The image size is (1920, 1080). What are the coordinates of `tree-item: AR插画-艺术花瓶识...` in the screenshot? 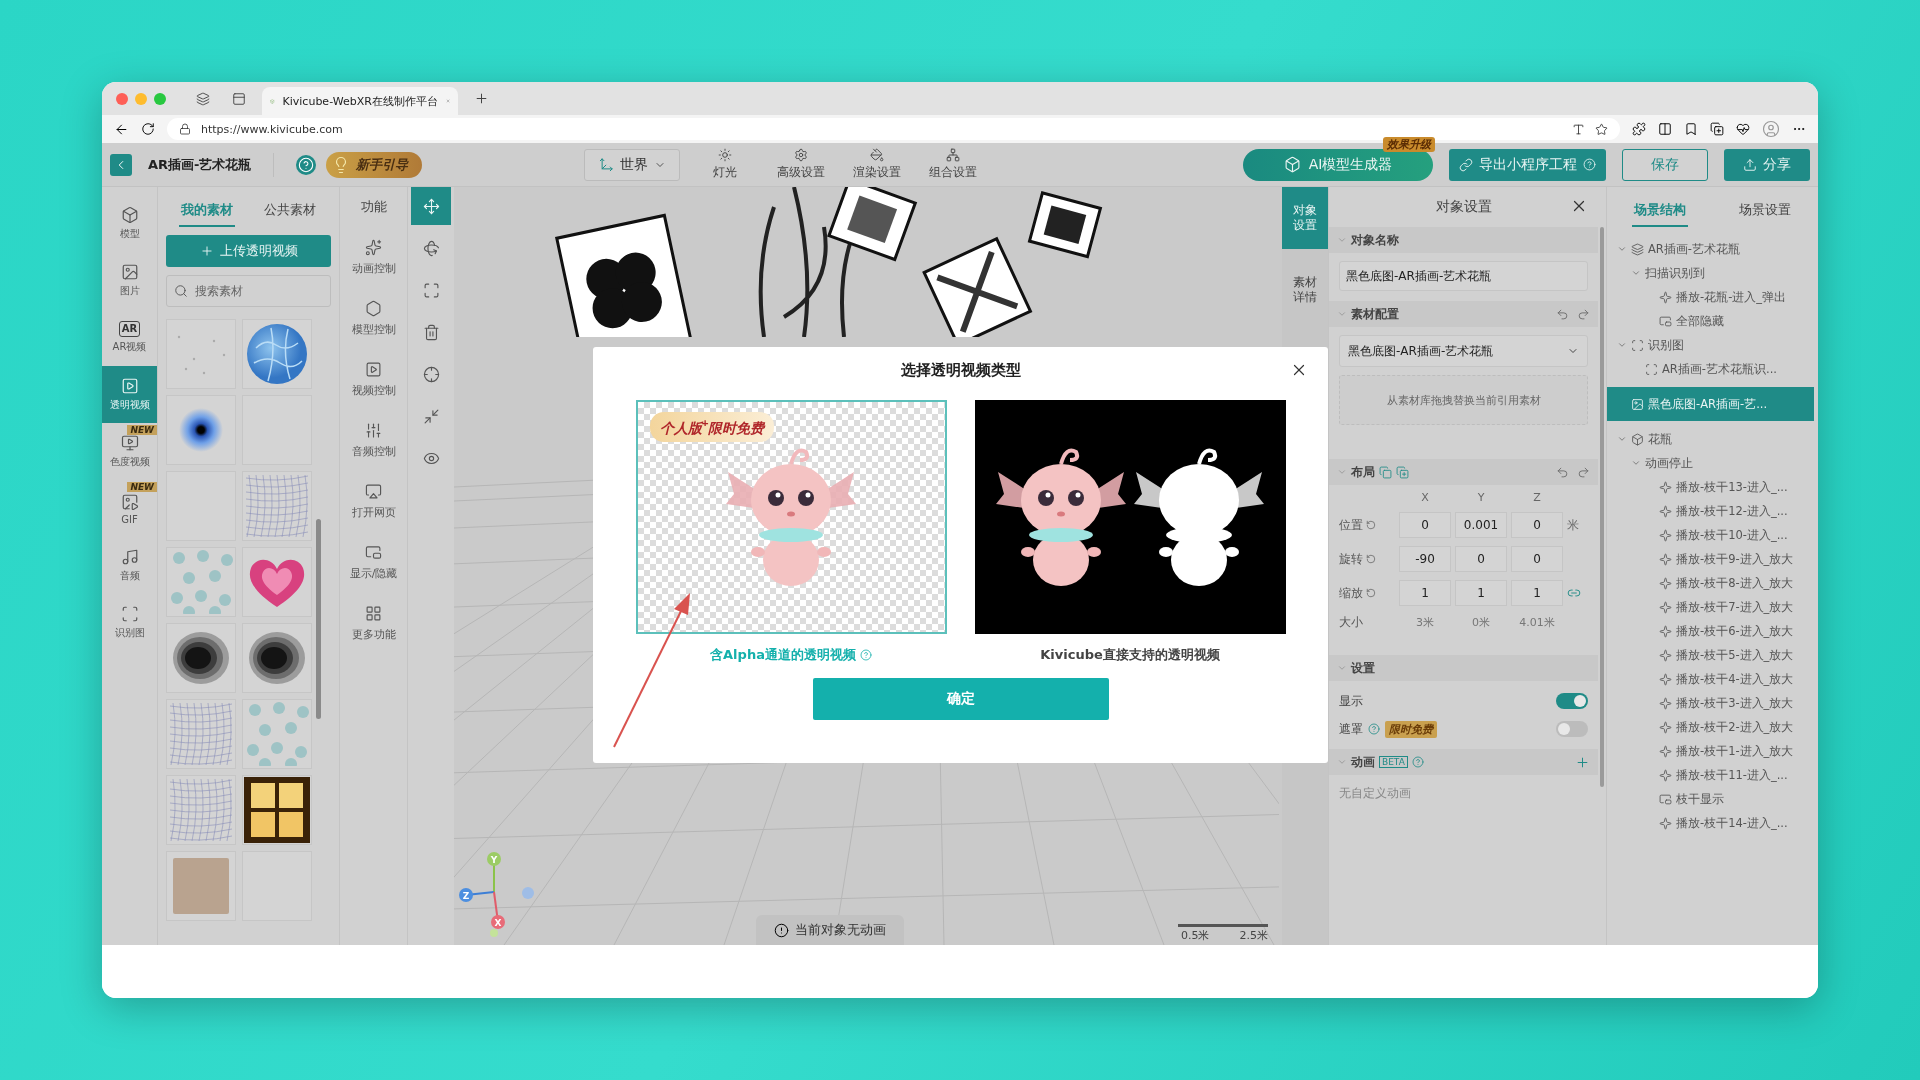 It's located at (1712, 369).